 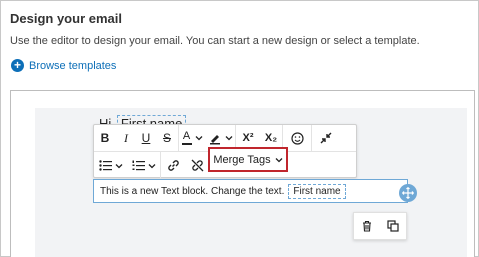 What do you see at coordinates (17, 65) in the screenshot?
I see `plus-circle-icon: +` at bounding box center [17, 65].